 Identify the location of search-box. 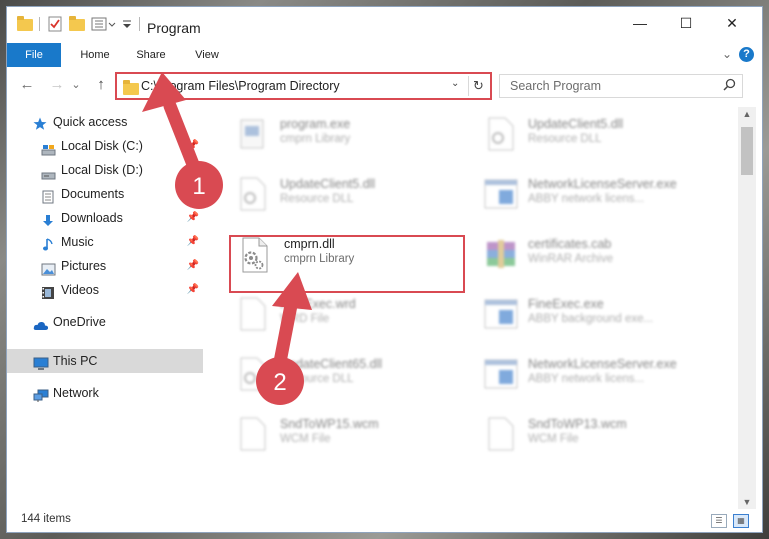
(621, 86).